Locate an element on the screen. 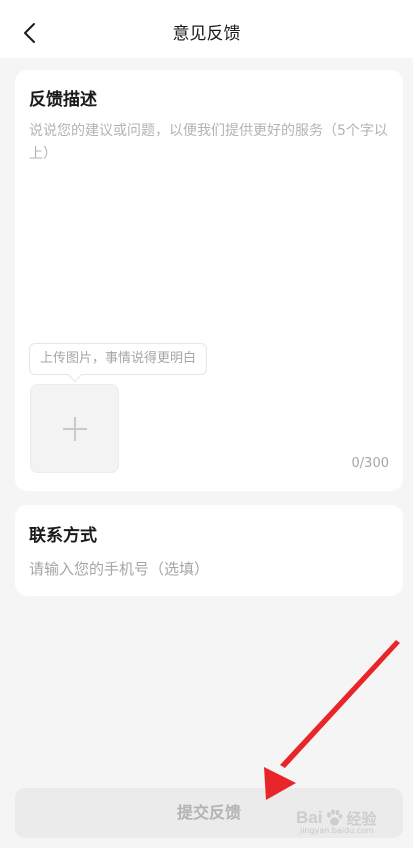  upload-tooltip-text: 上传图片，事情说得更明白 is located at coordinates (118, 358).